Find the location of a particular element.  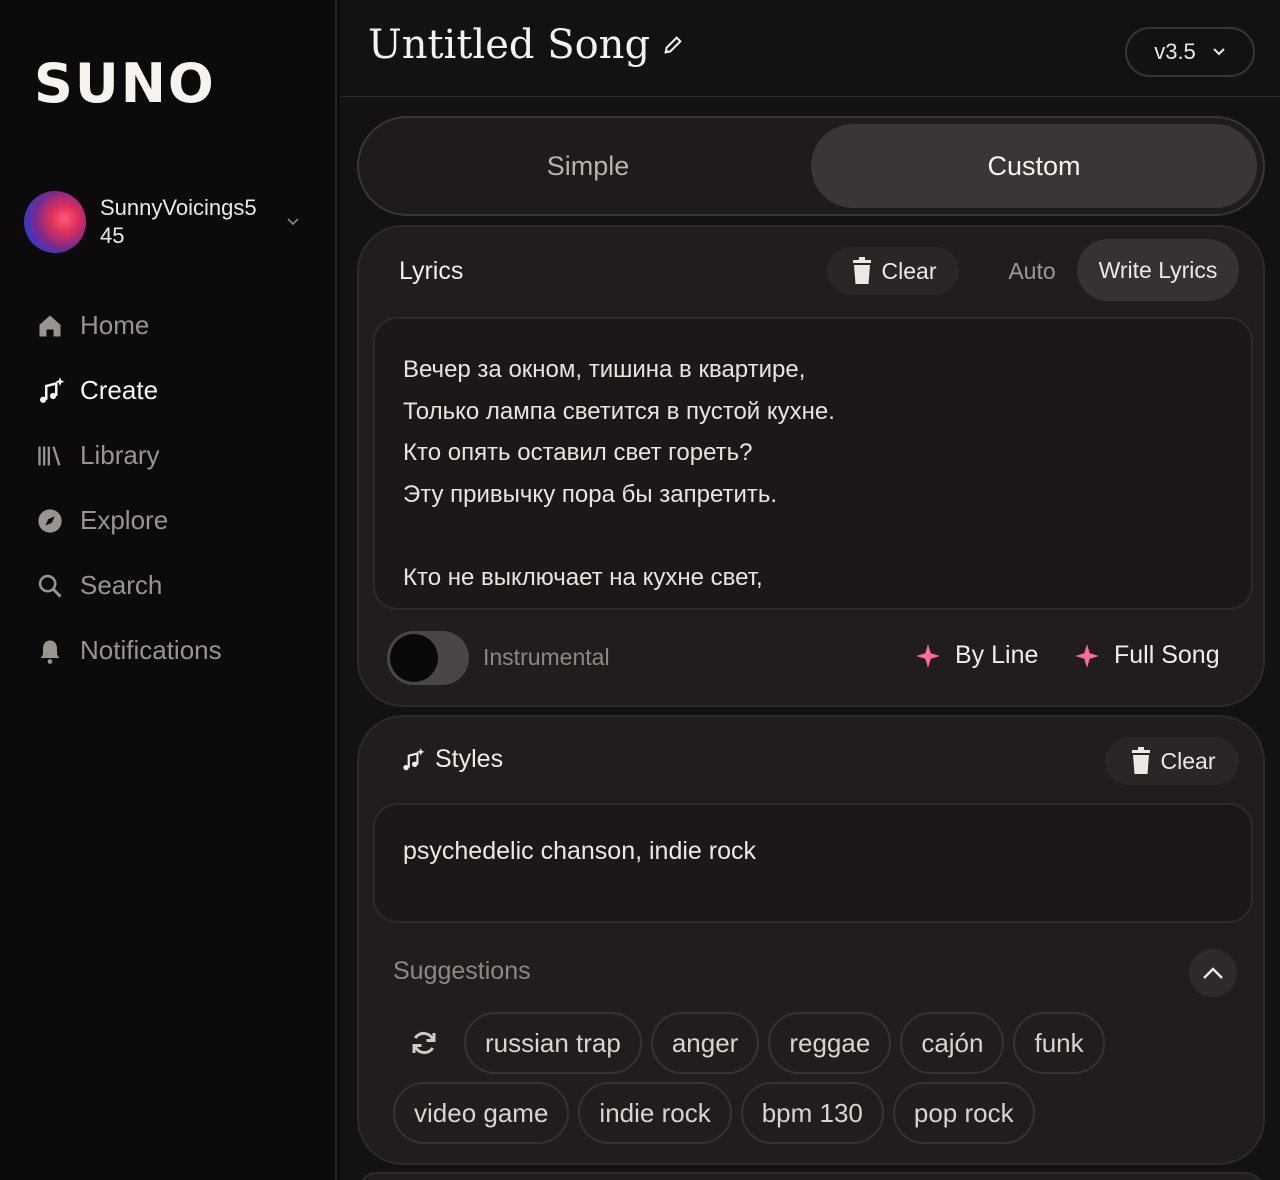

song-title: Untitled Song is located at coordinates (526, 45).